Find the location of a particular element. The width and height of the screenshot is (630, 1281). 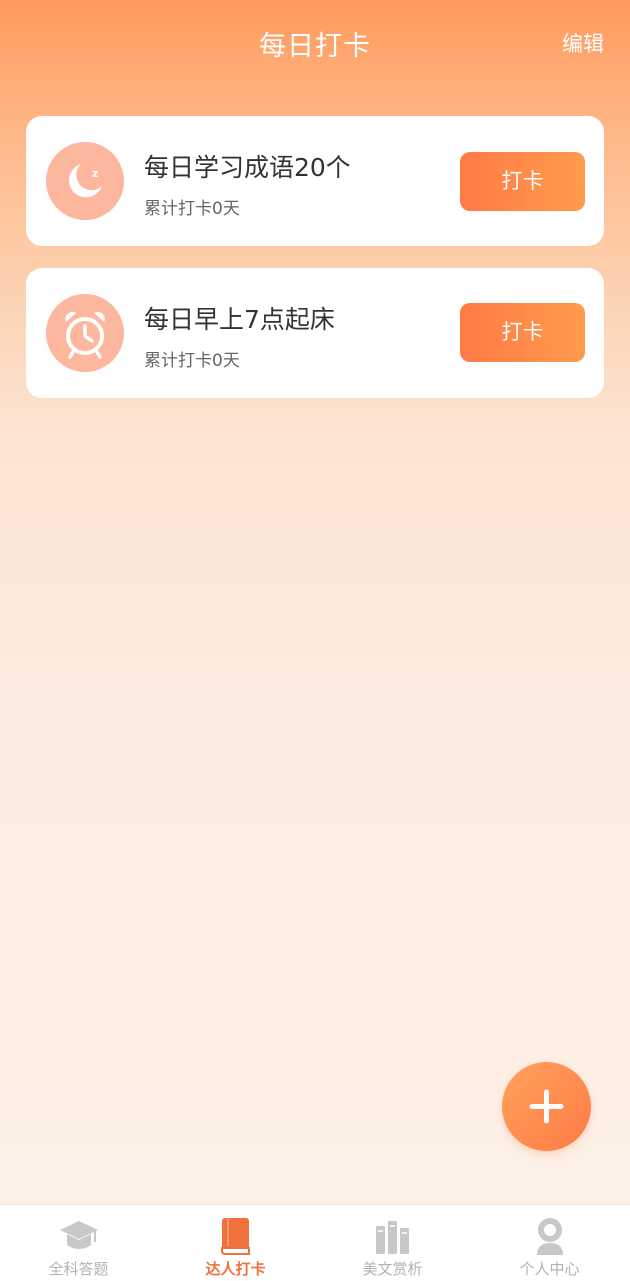

checkin-card: z 每日学习成语20个 累计打卡0天 打卡 is located at coordinates (315, 181).